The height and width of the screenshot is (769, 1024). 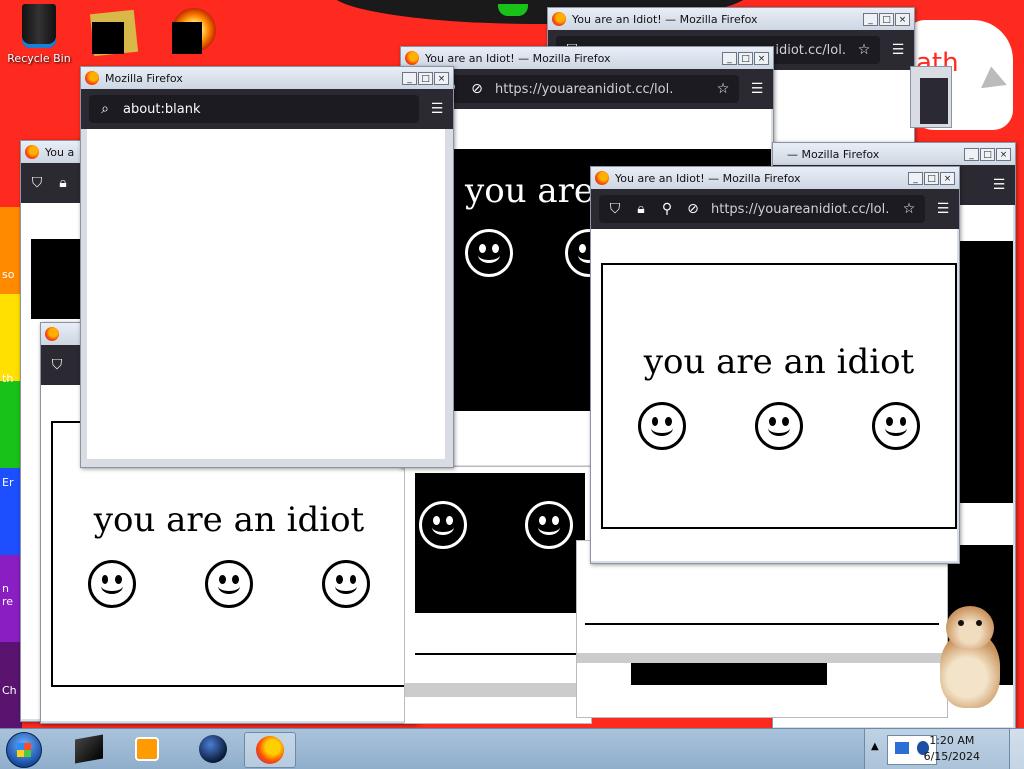 What do you see at coordinates (8, 595) in the screenshot?
I see `desktop-edge-label: n re` at bounding box center [8, 595].